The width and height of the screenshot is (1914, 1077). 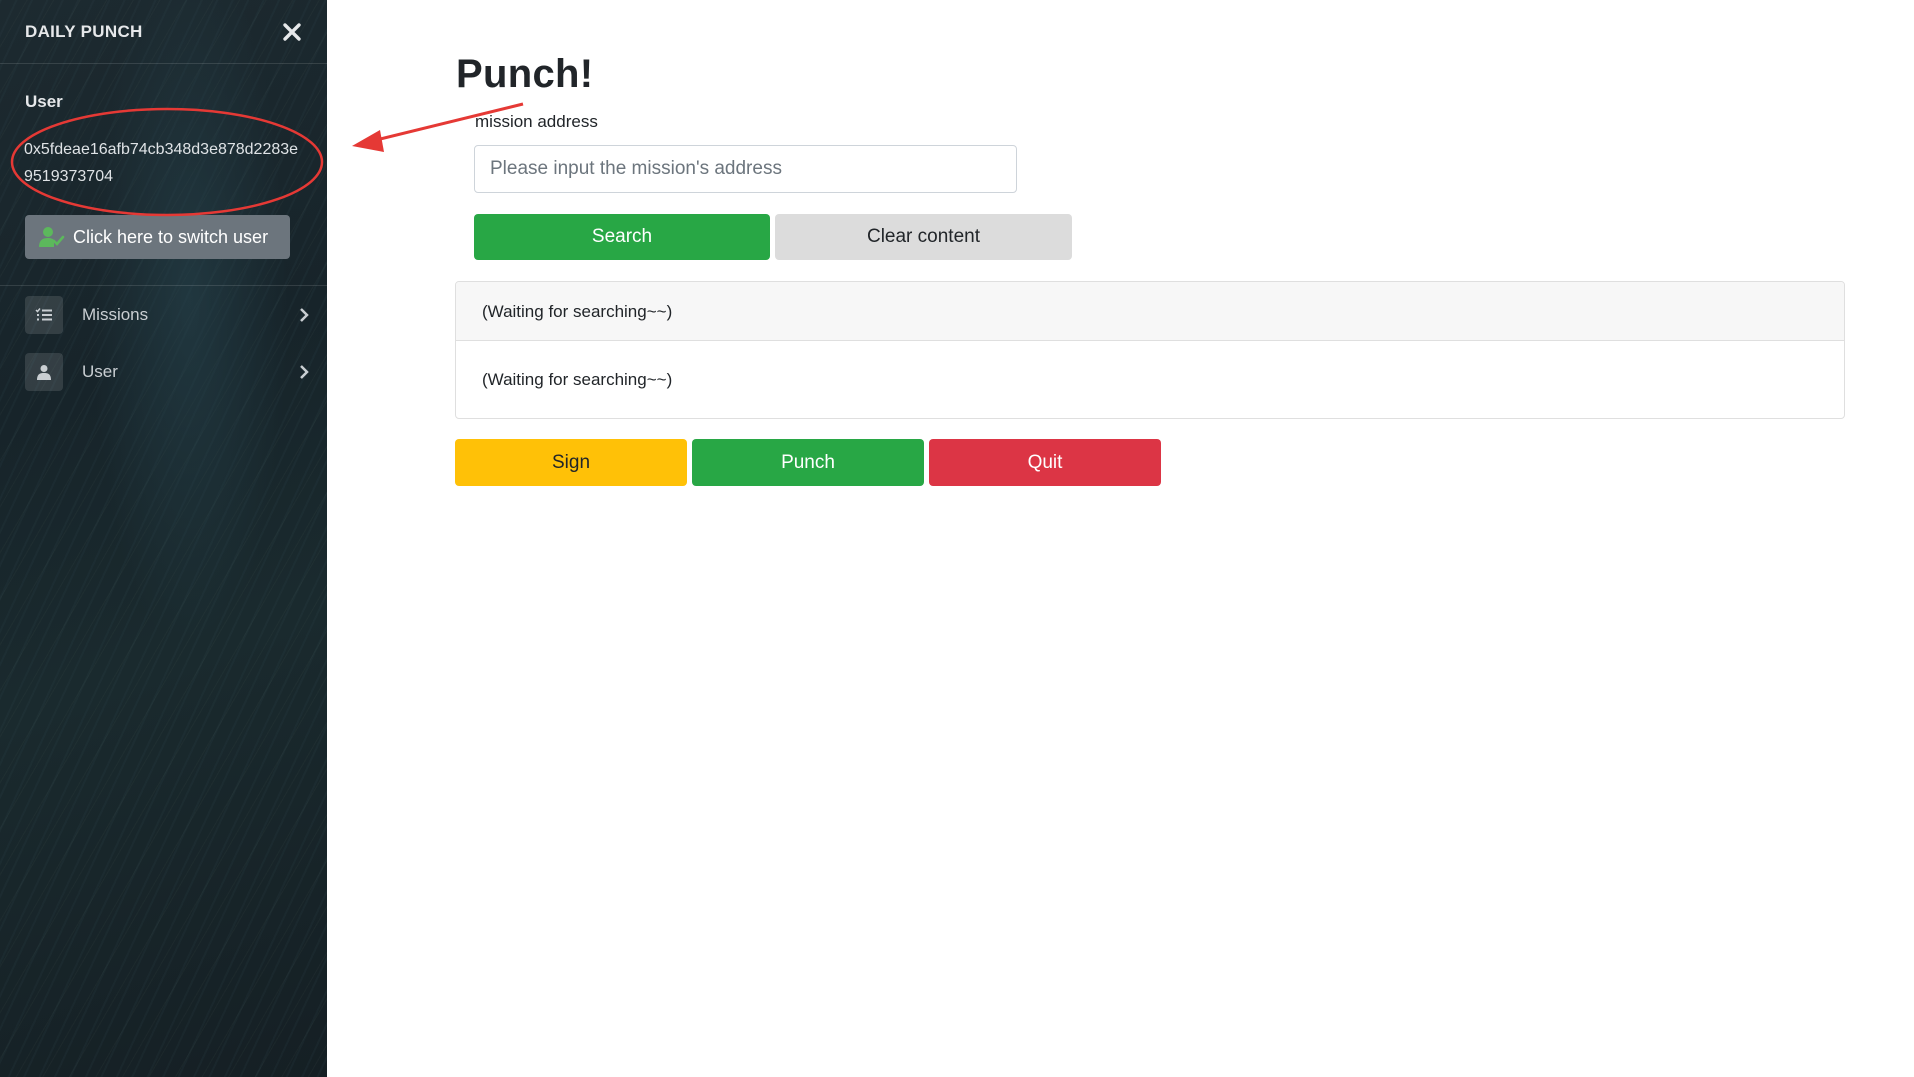 I want to click on clear-content-button: Clear content, so click(x=923, y=237).